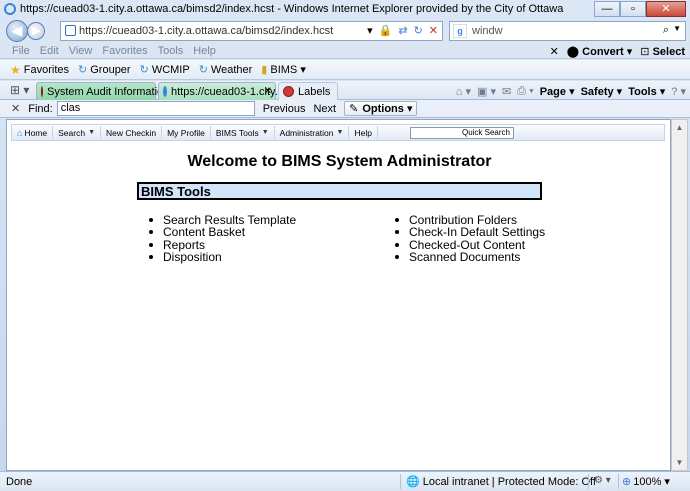 This screenshot has width=690, height=491. Describe the element at coordinates (19, 481) in the screenshot. I see `status-text: Done` at that location.